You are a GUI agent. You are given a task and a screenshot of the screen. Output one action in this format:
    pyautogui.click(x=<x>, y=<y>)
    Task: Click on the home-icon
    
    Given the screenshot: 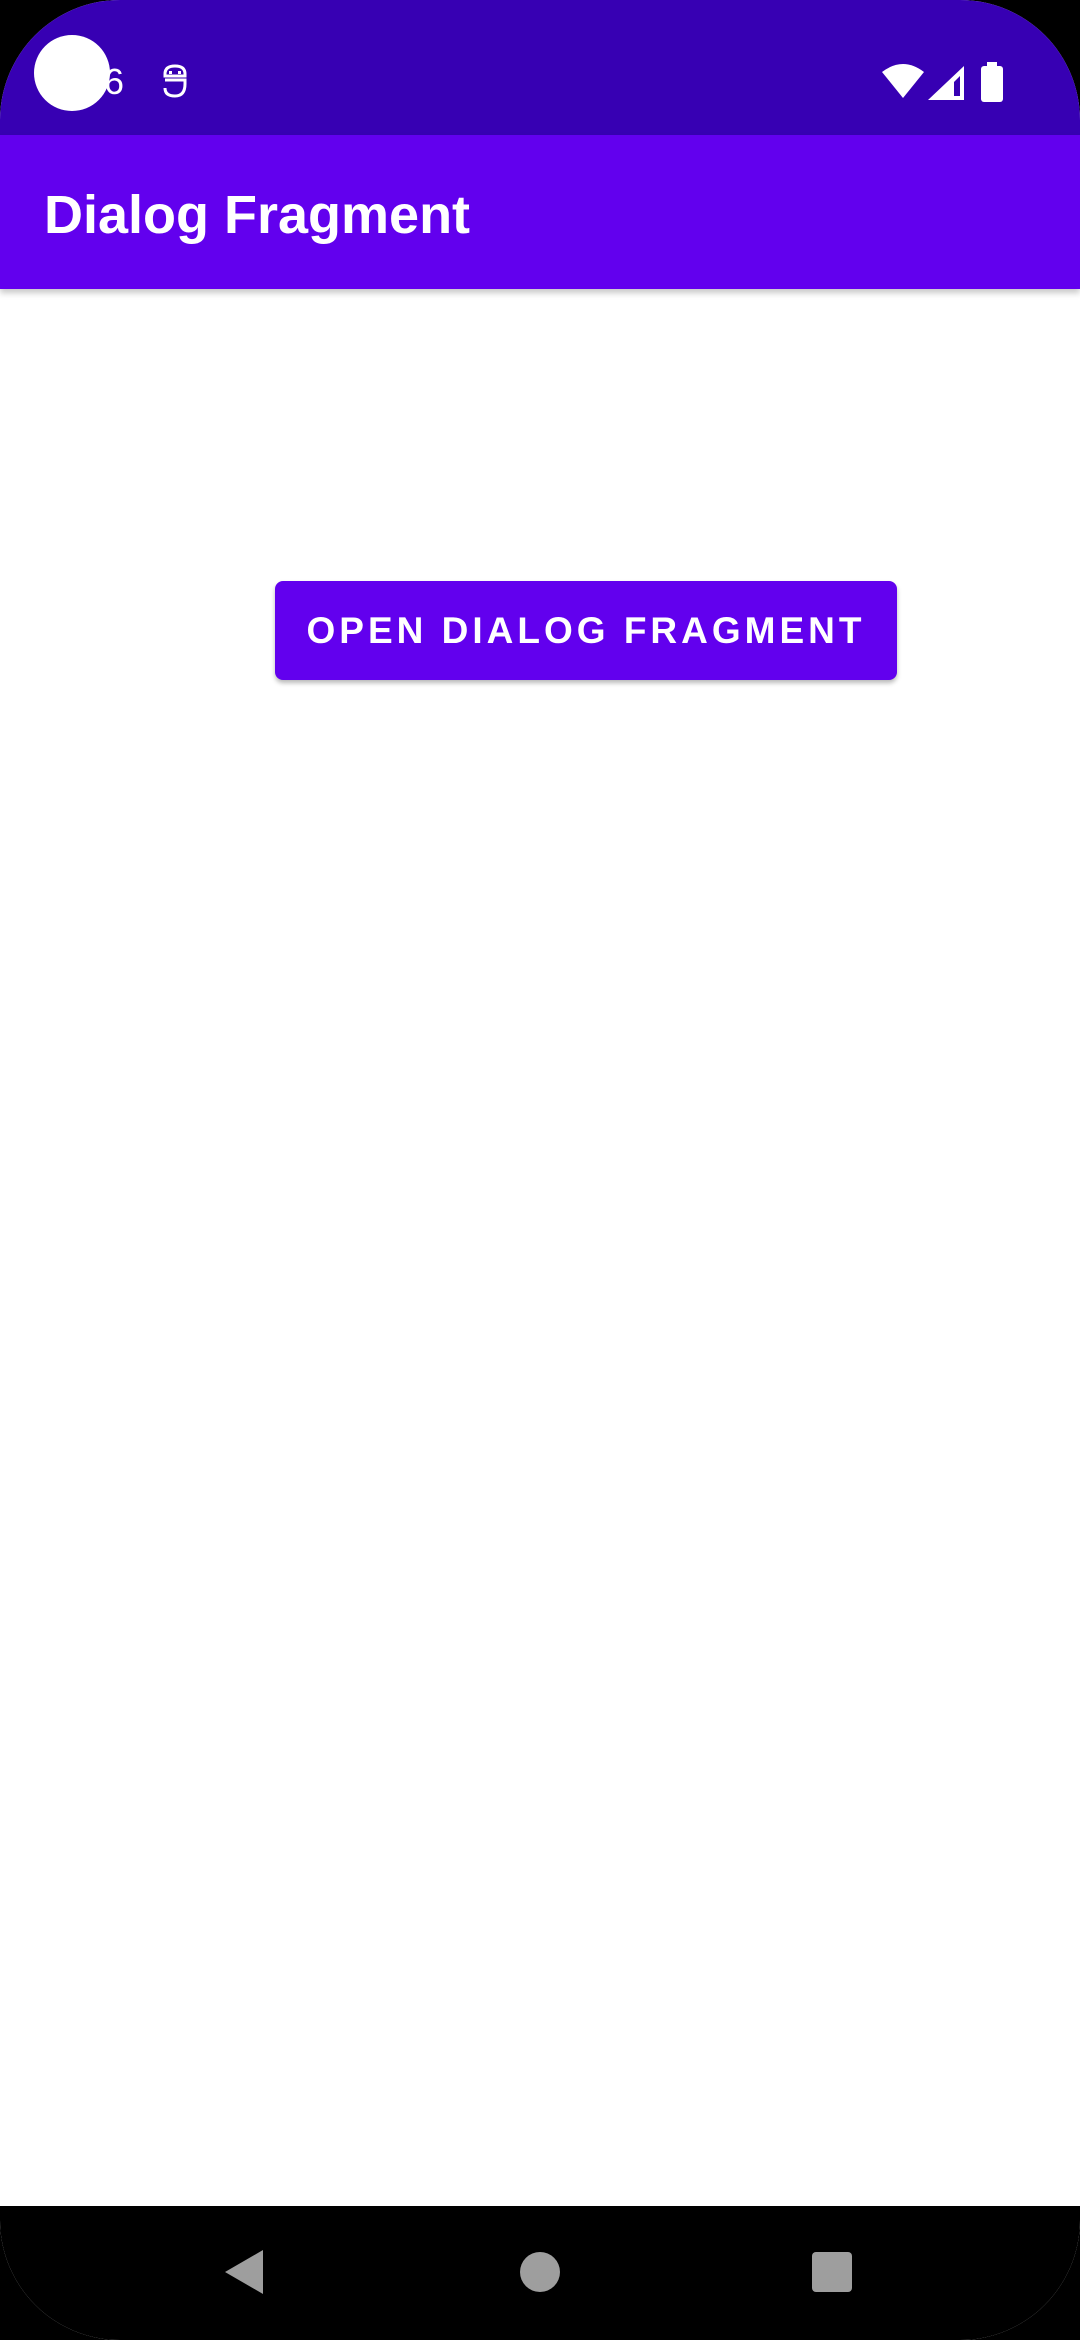 What is the action you would take?
    pyautogui.click(x=540, y=2272)
    